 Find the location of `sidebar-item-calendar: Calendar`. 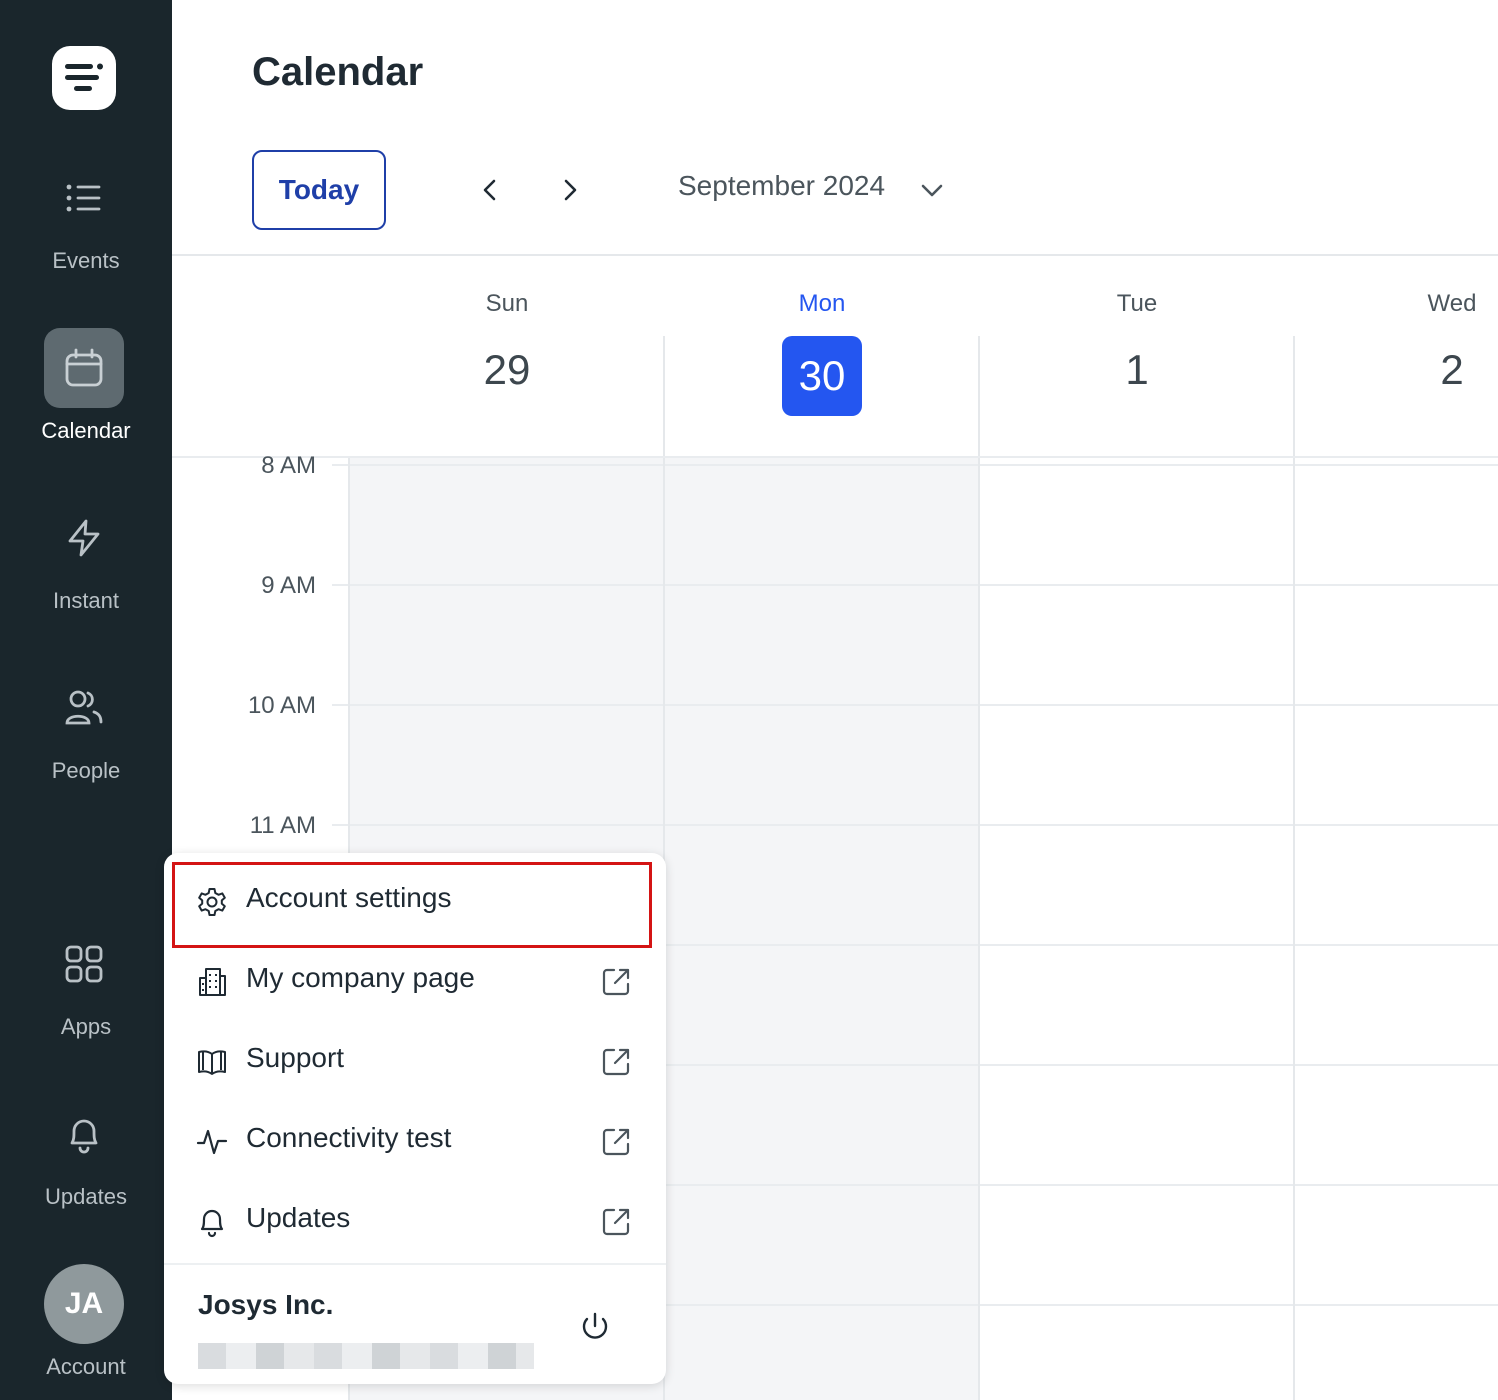

sidebar-item-calendar: Calendar is located at coordinates (86, 396).